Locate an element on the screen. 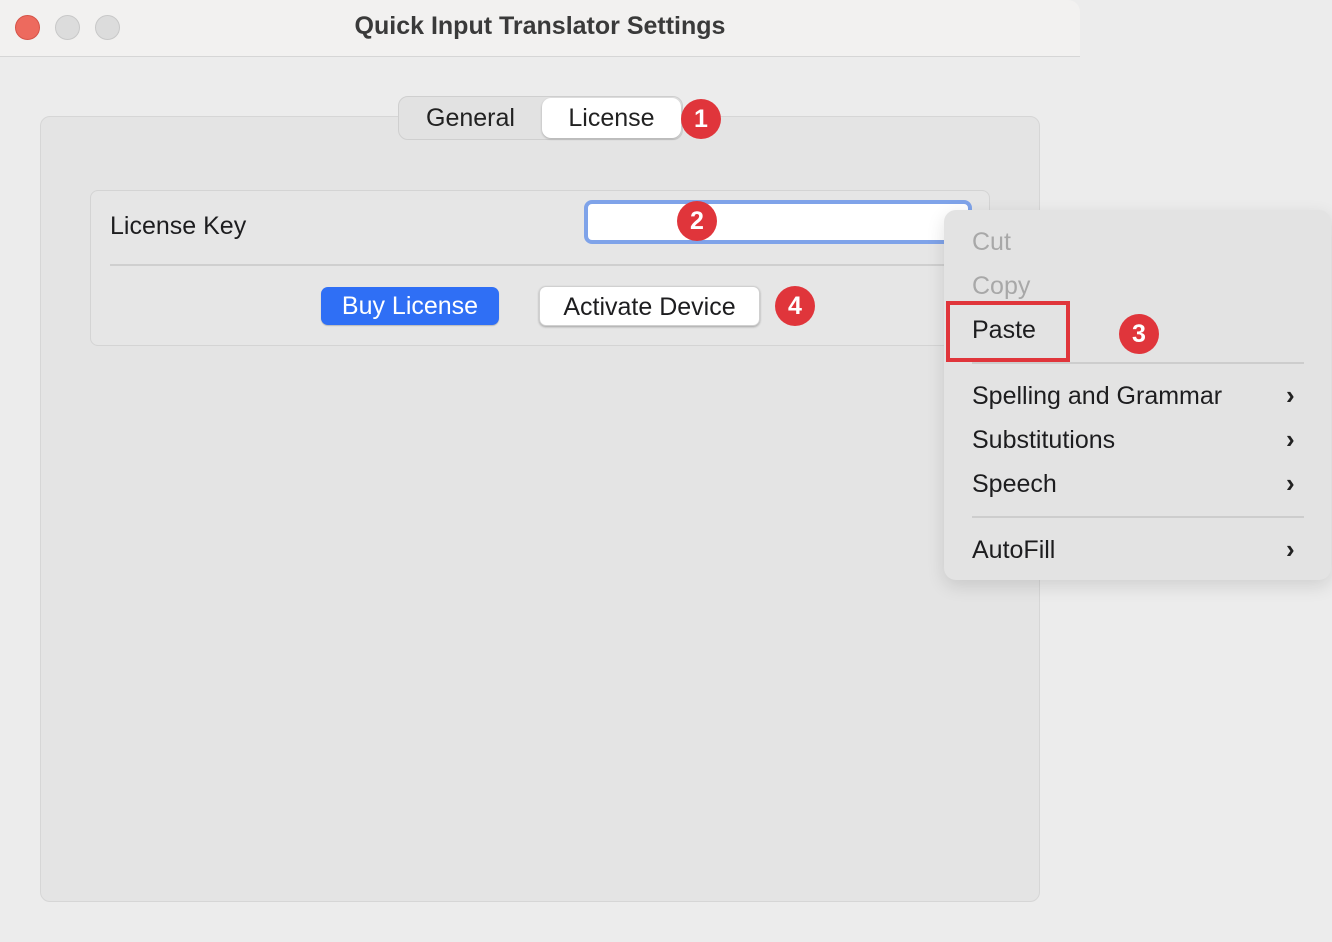  annotation-badge-3: 3 is located at coordinates (1139, 334).